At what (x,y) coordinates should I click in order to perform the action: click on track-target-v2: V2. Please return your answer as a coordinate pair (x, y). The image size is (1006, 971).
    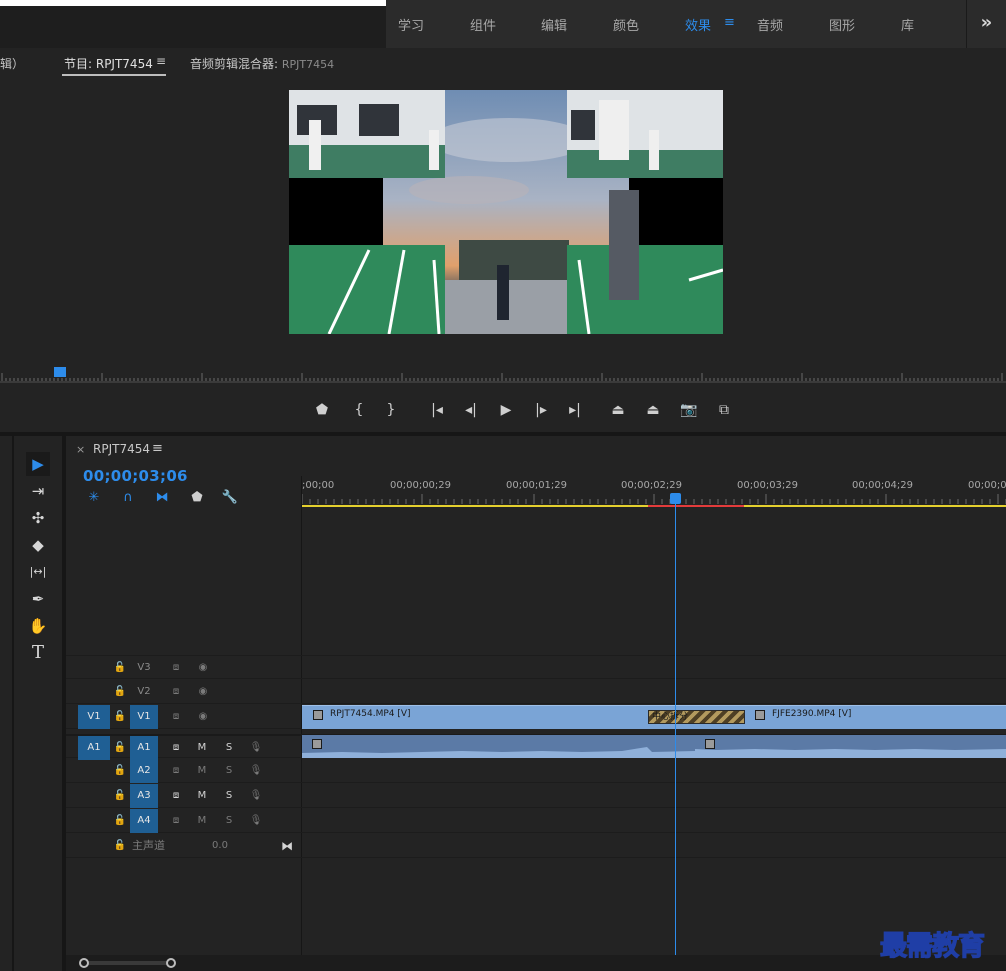
    Looking at the image, I should click on (144, 692).